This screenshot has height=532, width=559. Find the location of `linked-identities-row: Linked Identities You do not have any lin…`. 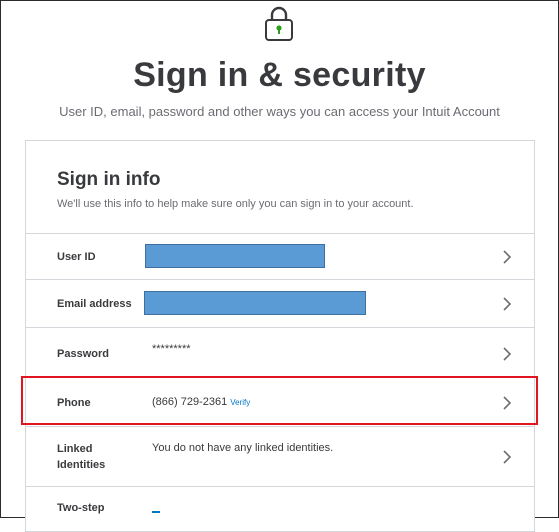

linked-identities-row: Linked Identities You do not have any lin… is located at coordinates (280, 456).